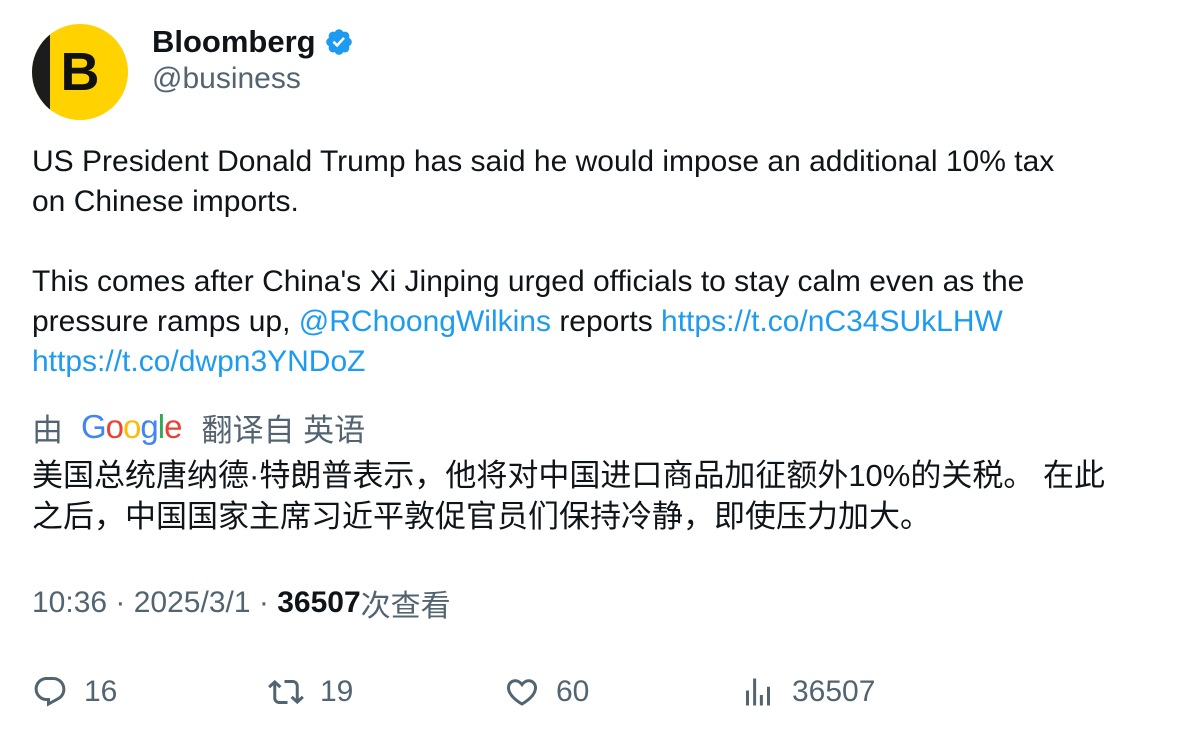  What do you see at coordinates (481, 516) in the screenshot?
I see `translated-text-line: 之后，中国国家主席习近平敦促官员们保持冷静，即使压力加大。` at bounding box center [481, 516].